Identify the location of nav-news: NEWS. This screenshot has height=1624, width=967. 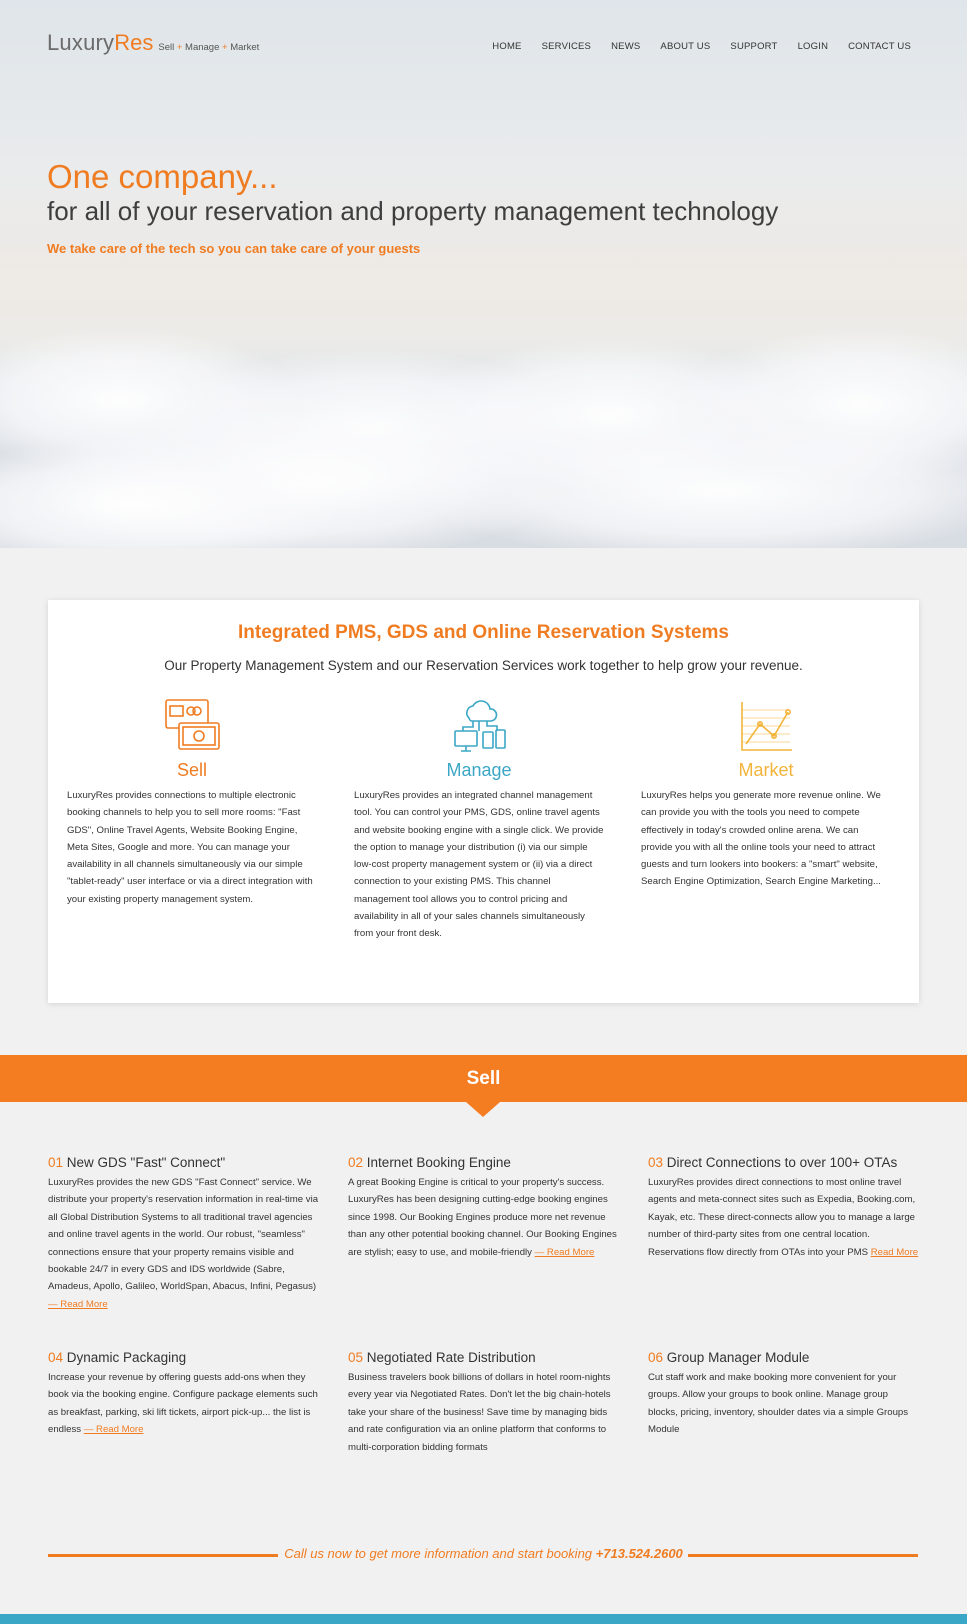
(625, 46).